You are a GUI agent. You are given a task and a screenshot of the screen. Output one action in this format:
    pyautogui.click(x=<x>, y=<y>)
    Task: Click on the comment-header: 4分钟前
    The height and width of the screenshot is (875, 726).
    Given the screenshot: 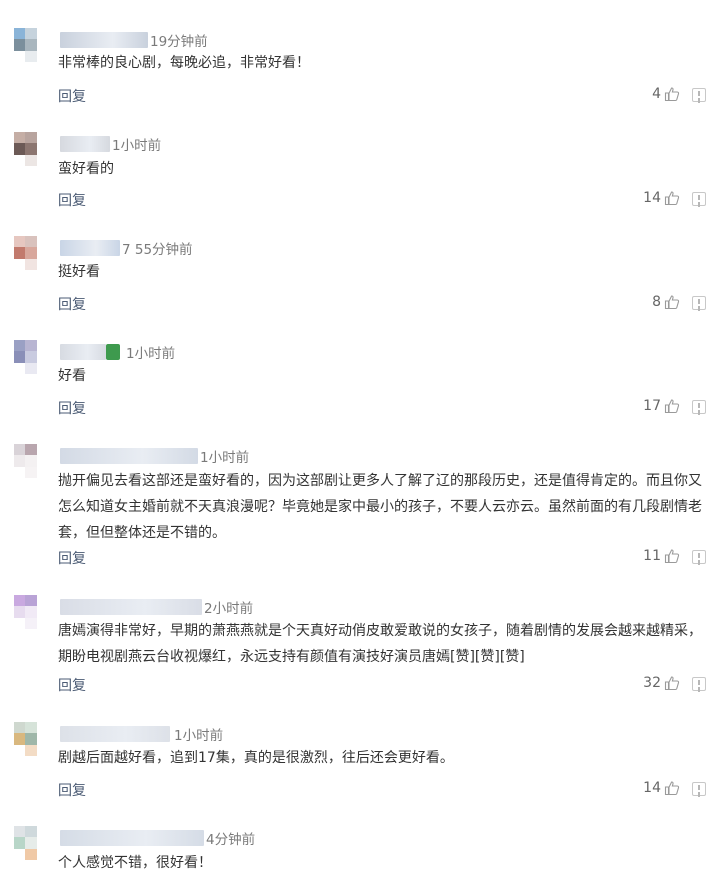 What is the action you would take?
    pyautogui.click(x=157, y=838)
    